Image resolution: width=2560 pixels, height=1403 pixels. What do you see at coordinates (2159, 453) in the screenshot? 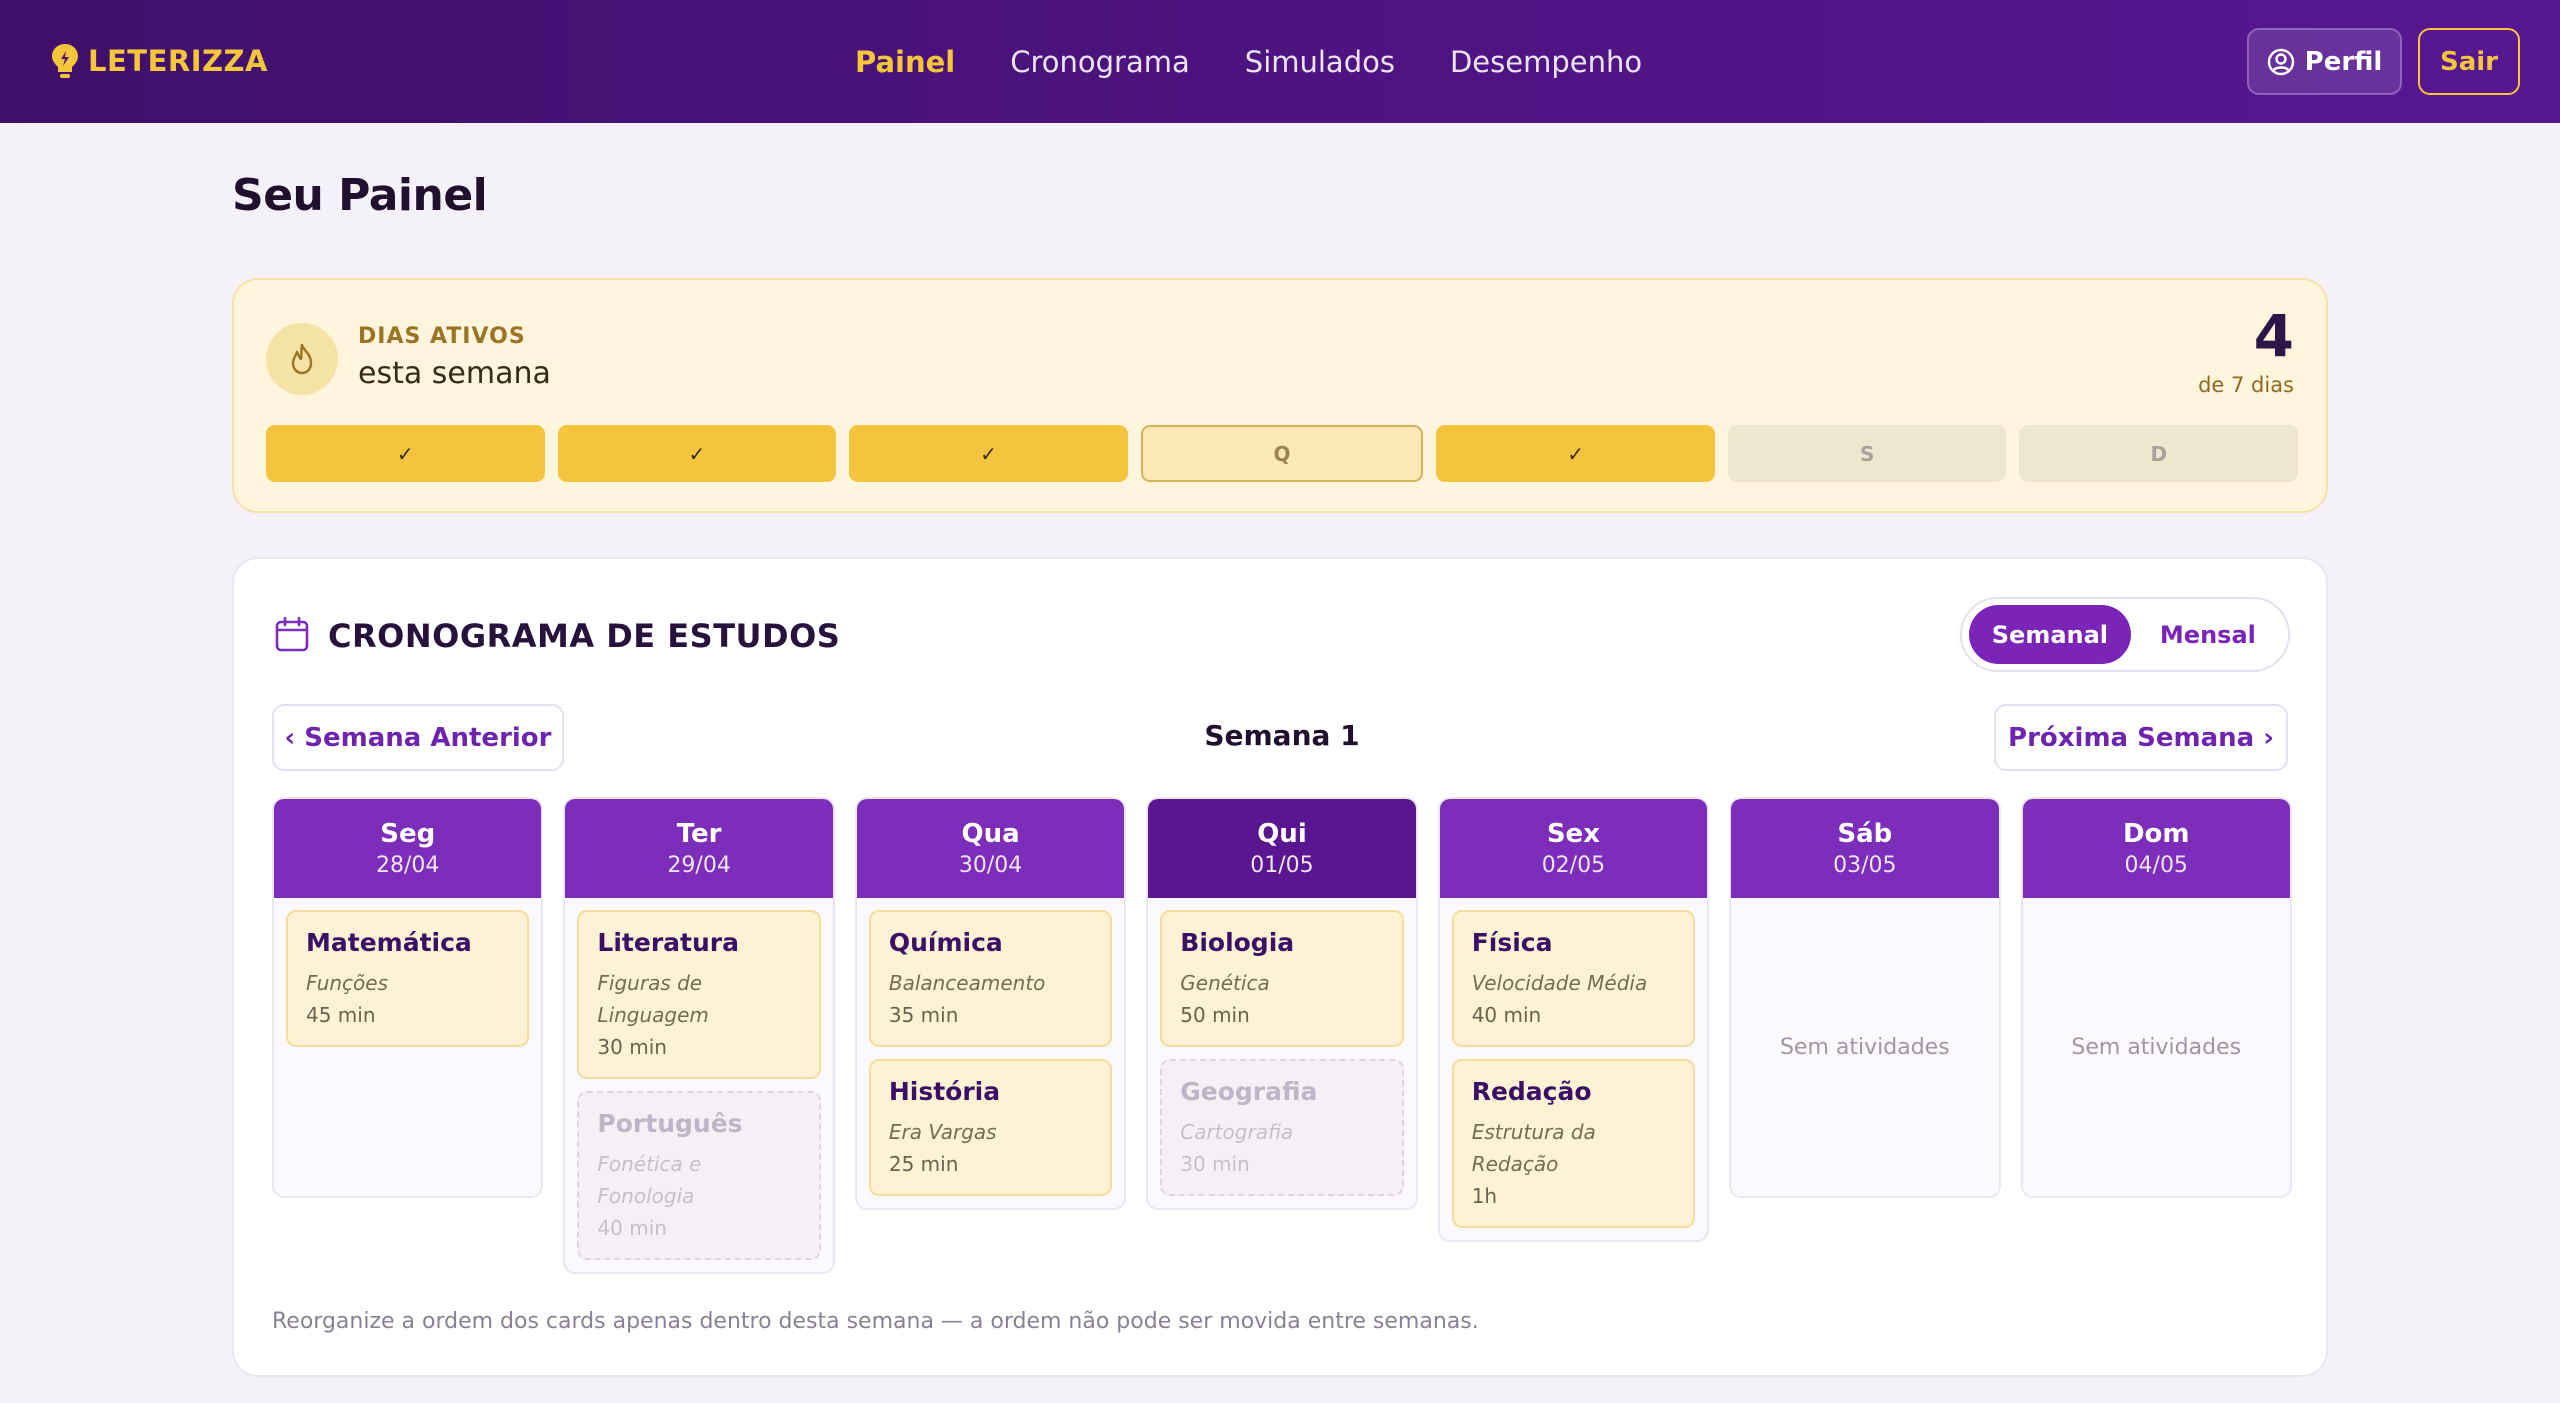
I see `day-pill-dom: D` at bounding box center [2159, 453].